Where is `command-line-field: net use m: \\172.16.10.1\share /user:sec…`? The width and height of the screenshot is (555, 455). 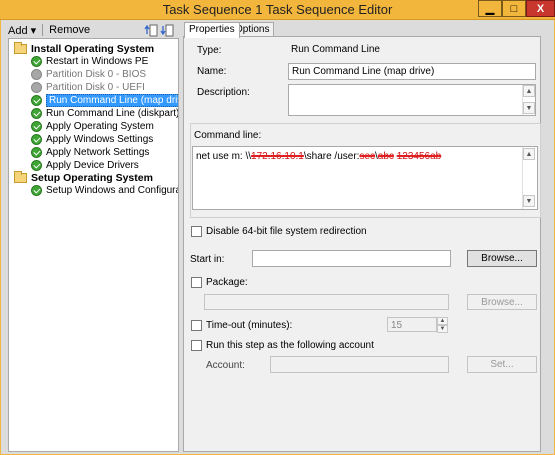 command-line-field: net use m: \\172.16.10.1\share /user:sec… is located at coordinates (365, 178).